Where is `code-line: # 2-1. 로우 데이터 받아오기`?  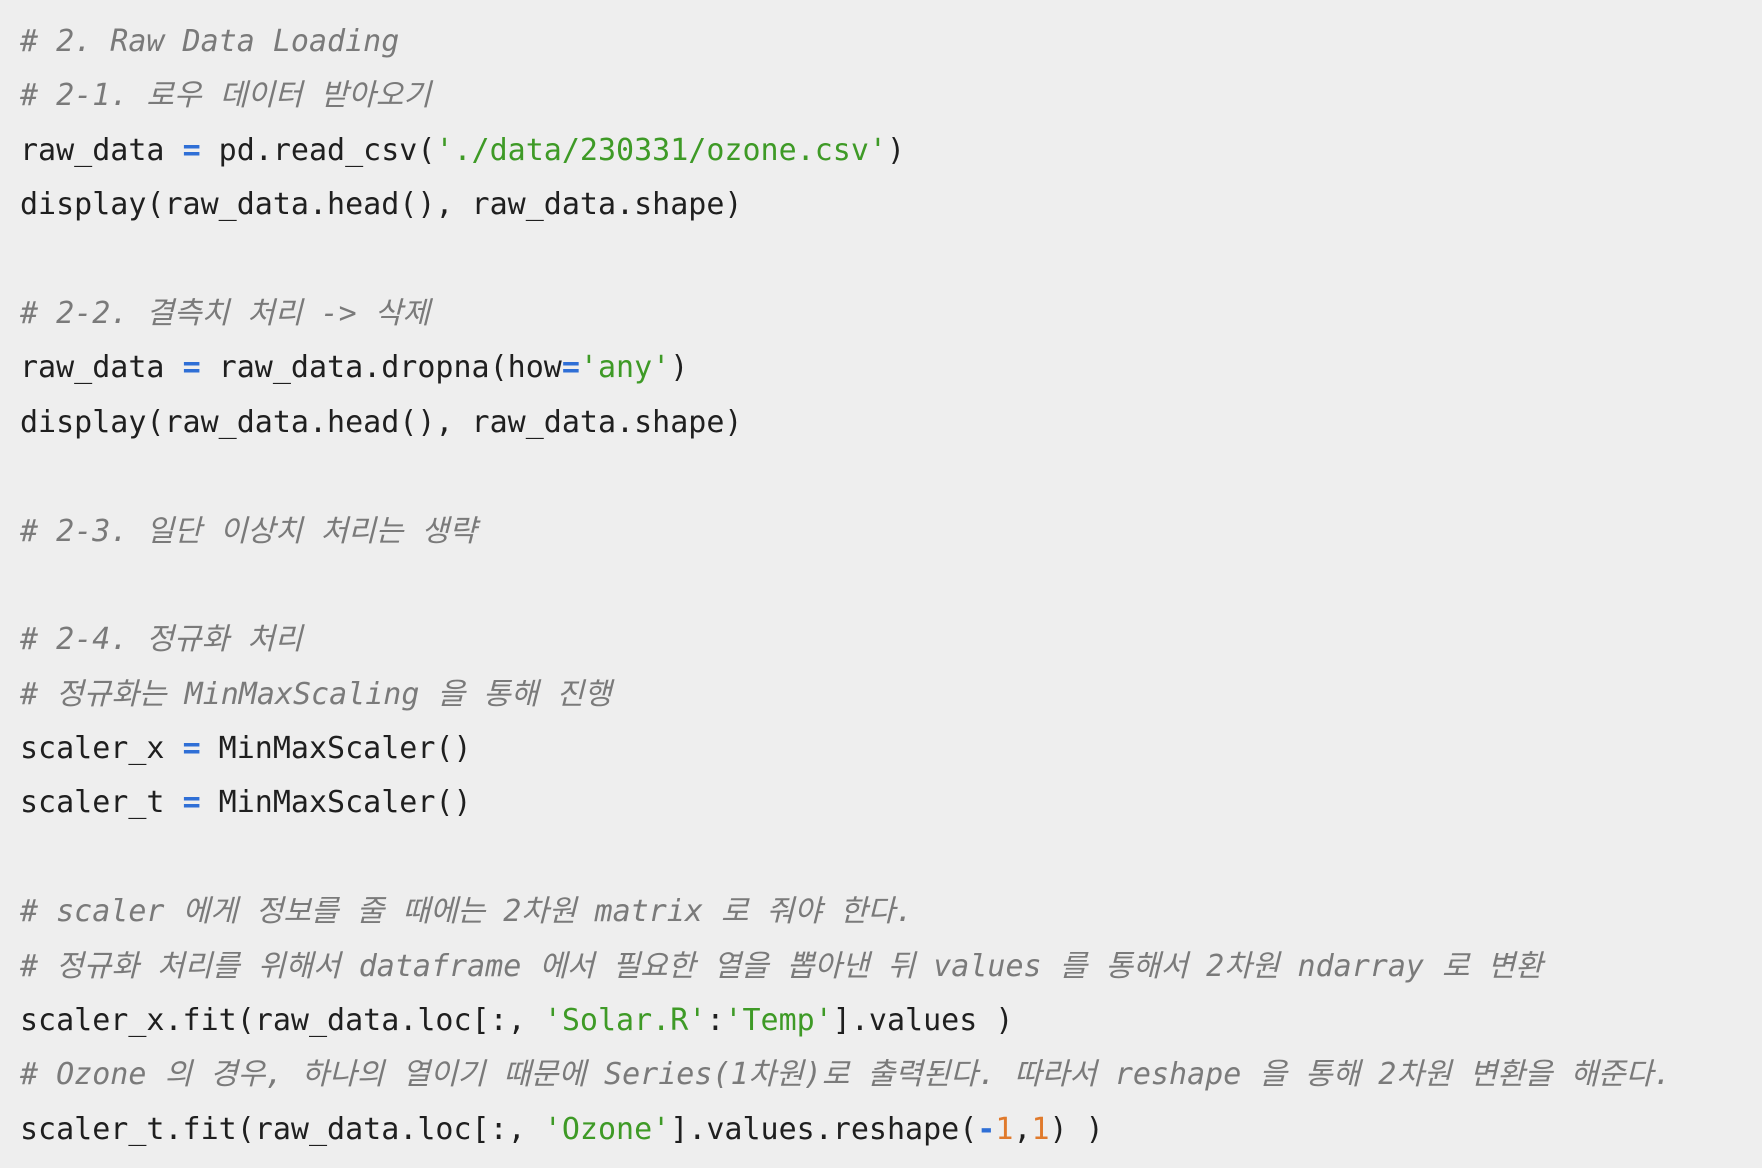
code-line: # 2-1. 로우 데이터 받아오기 is located at coordinates (891, 96).